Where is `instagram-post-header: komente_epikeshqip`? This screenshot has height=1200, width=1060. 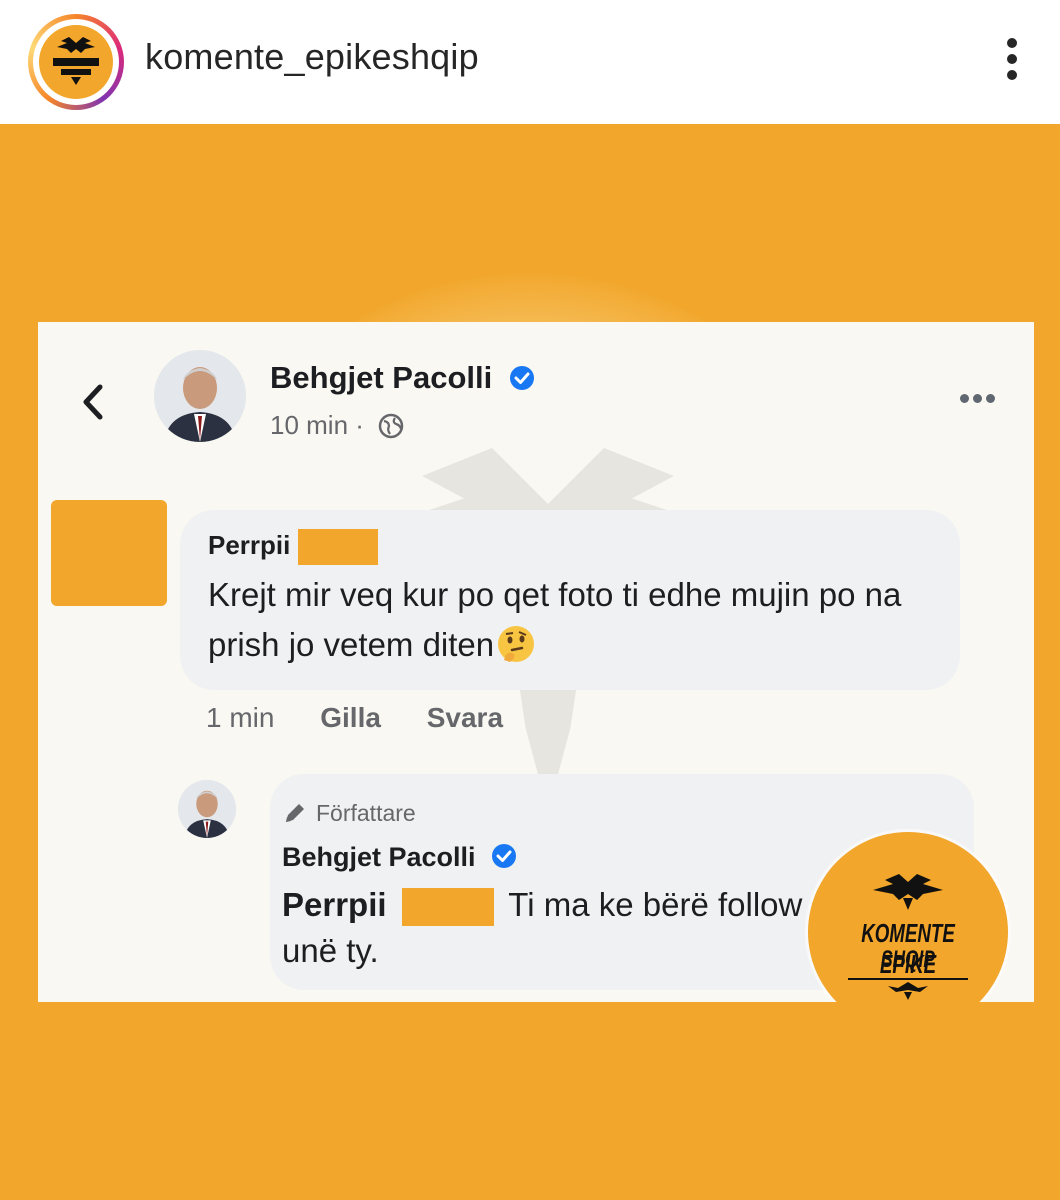
instagram-post-header: komente_epikeshqip is located at coordinates (530, 62).